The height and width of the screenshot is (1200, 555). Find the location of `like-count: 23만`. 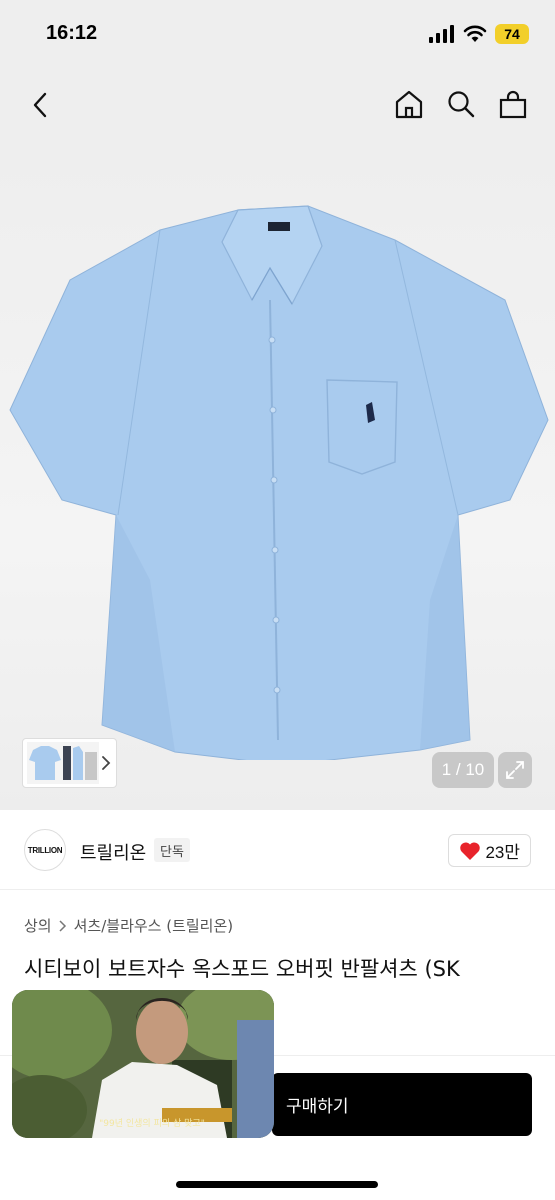

like-count: 23만 is located at coordinates (502, 852).